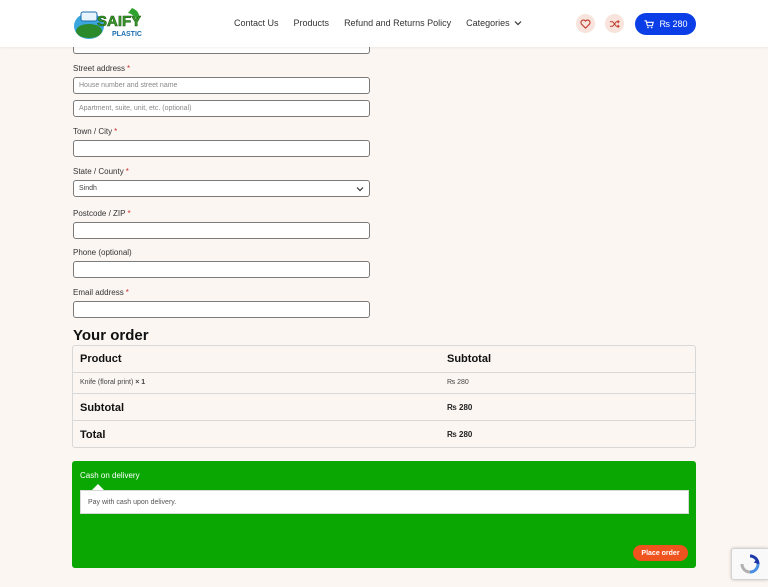  I want to click on postcode-label: Postcode / ZIP *, so click(102, 213).